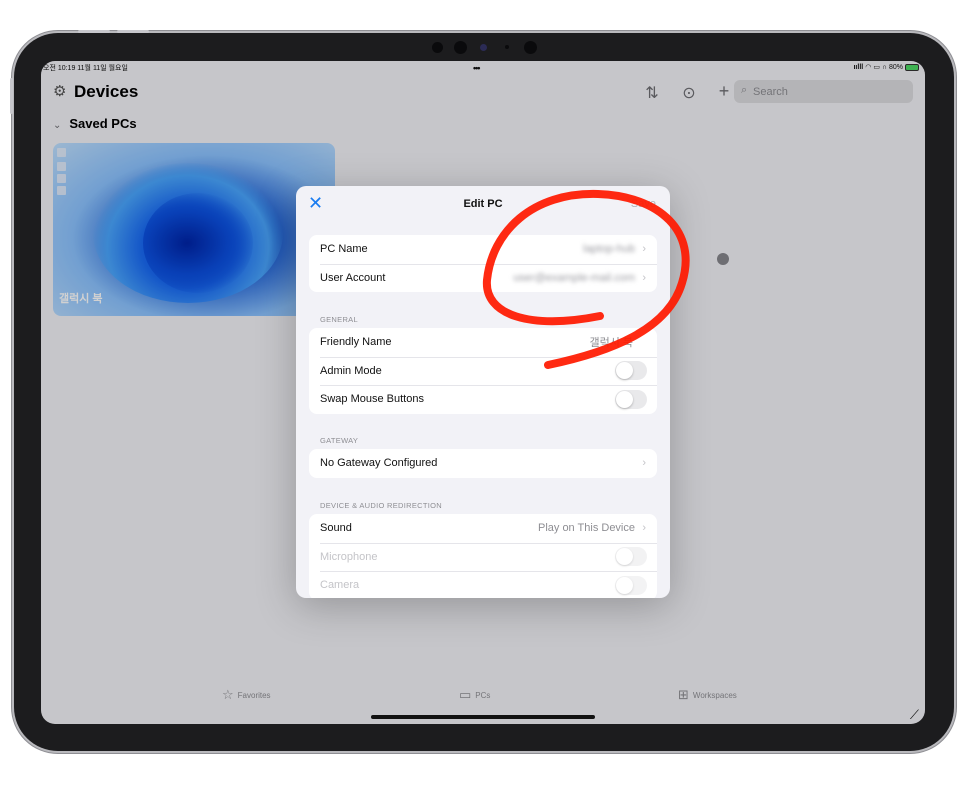 The height and width of the screenshot is (785, 966). What do you see at coordinates (340, 585) in the screenshot?
I see `row-label: Camera` at bounding box center [340, 585].